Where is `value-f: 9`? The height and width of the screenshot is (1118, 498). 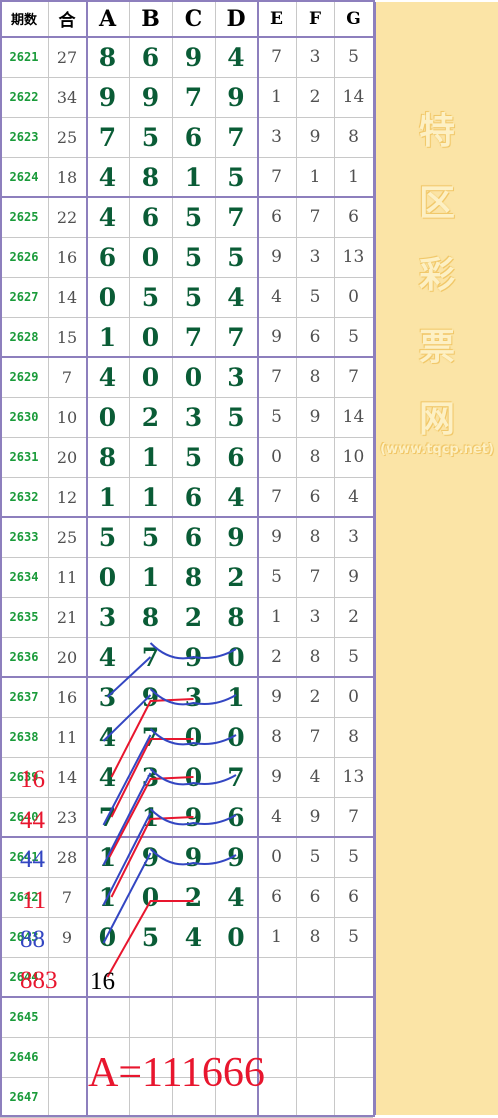
value-f: 9 is located at coordinates (315, 137).